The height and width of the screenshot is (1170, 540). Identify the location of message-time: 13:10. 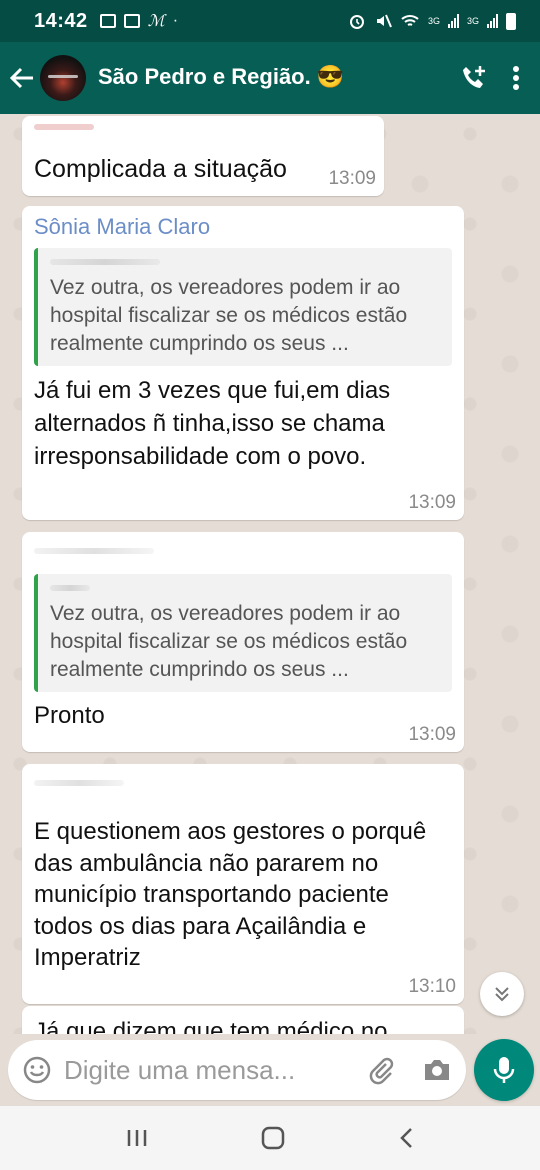
(432, 986).